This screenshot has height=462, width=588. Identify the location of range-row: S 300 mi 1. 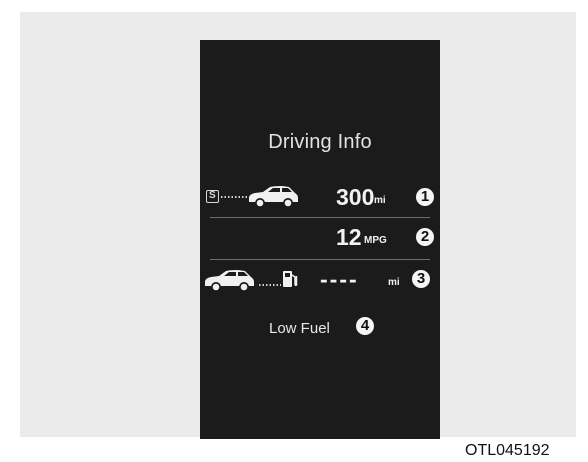
(320, 197).